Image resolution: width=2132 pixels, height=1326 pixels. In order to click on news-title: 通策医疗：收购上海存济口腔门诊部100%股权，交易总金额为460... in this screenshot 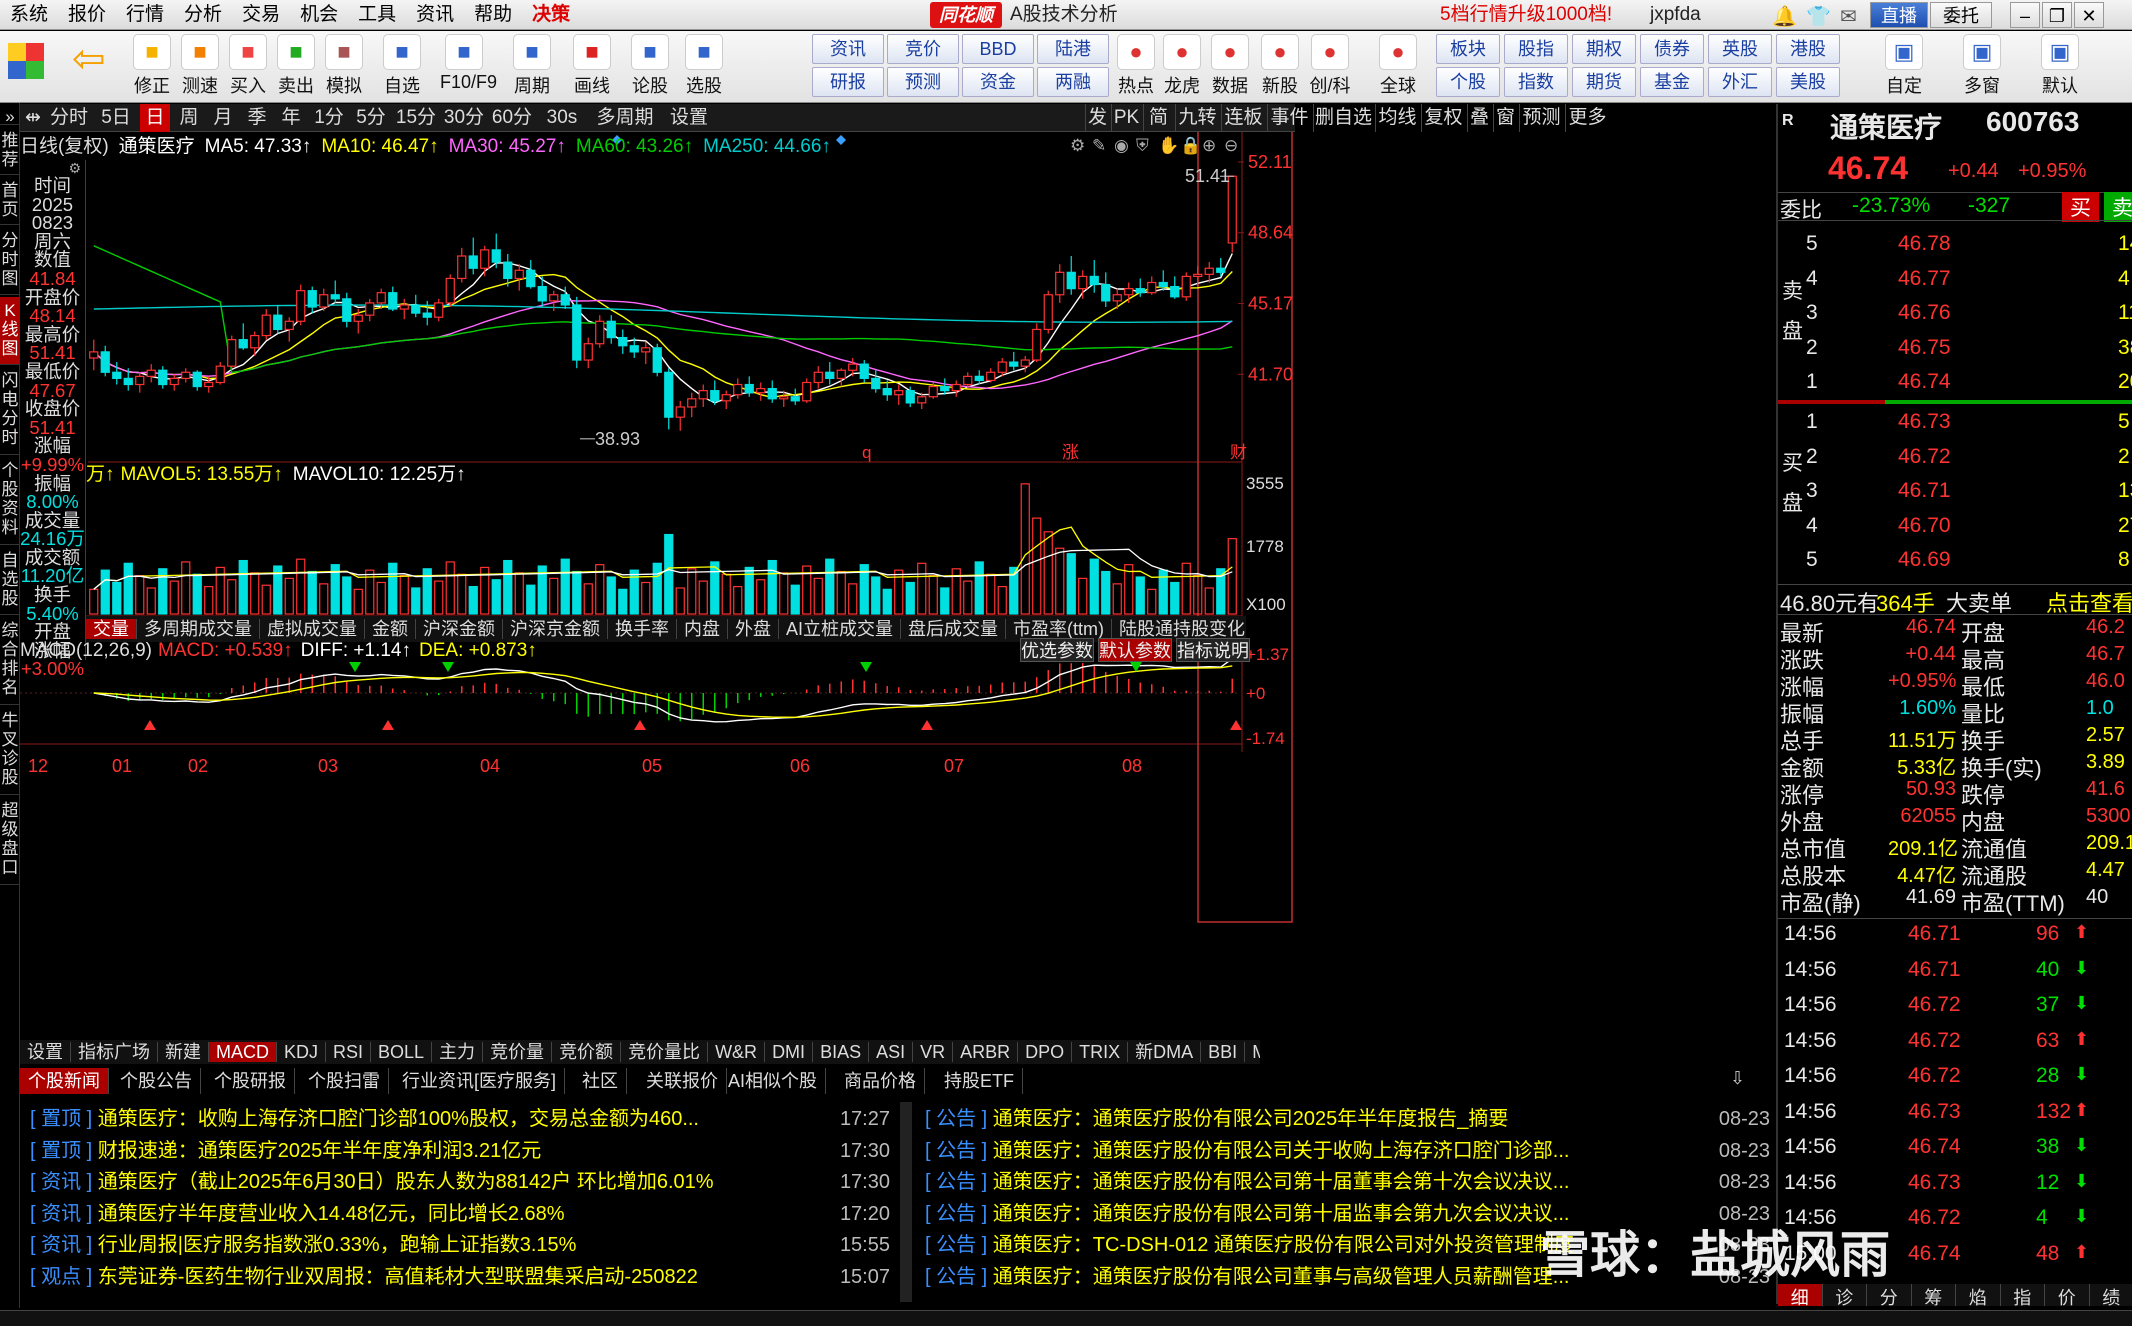, I will do `click(398, 1119)`.